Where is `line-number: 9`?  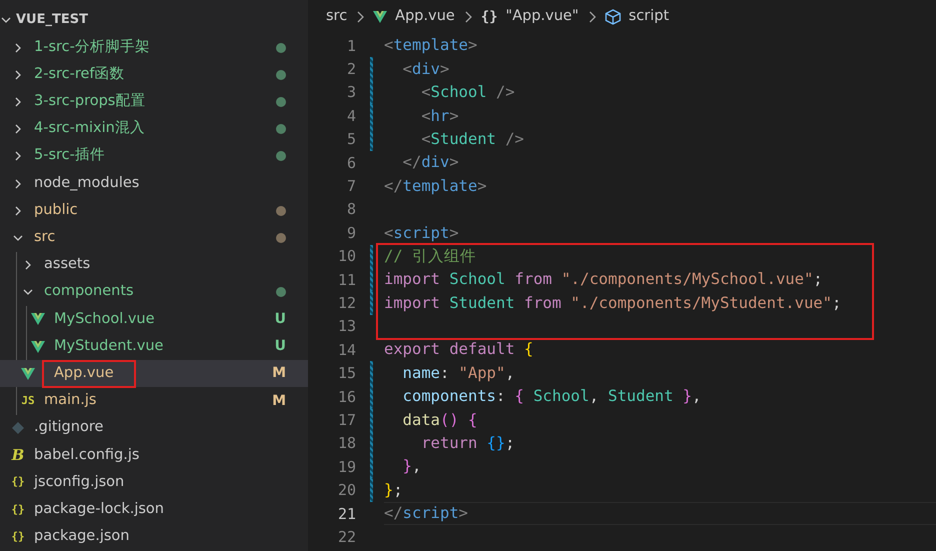
line-number: 9 is located at coordinates (351, 233).